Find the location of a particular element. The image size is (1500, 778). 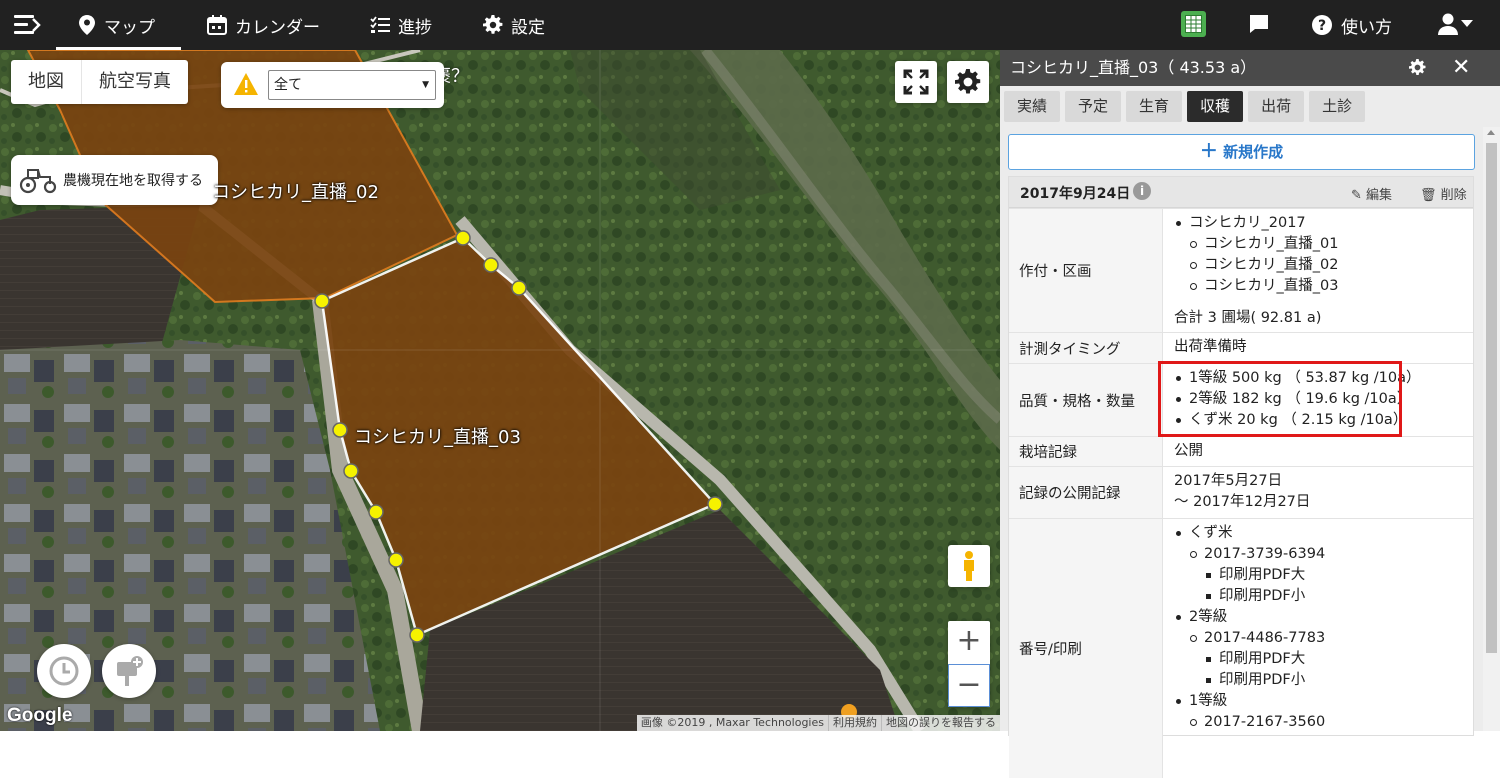

add-marker-button is located at coordinates (129, 671).